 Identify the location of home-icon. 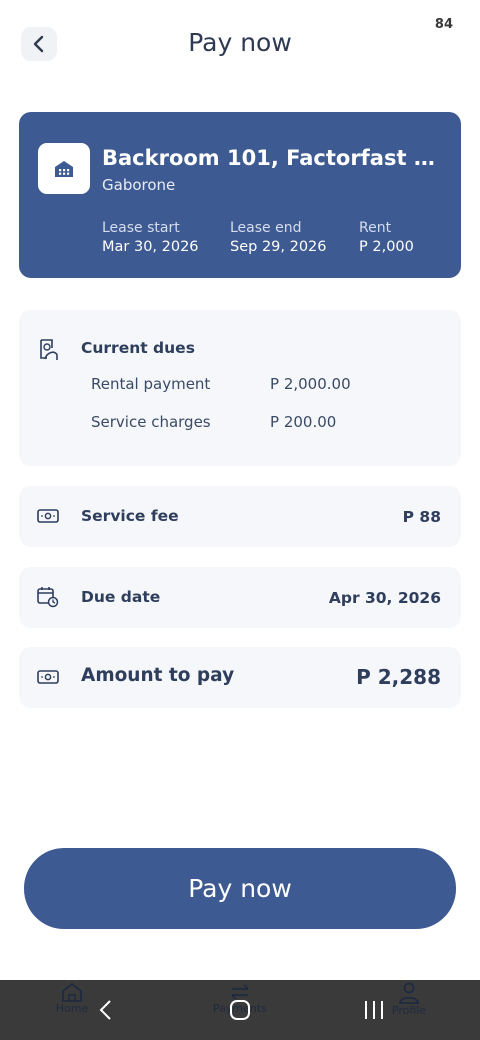
(72, 992).